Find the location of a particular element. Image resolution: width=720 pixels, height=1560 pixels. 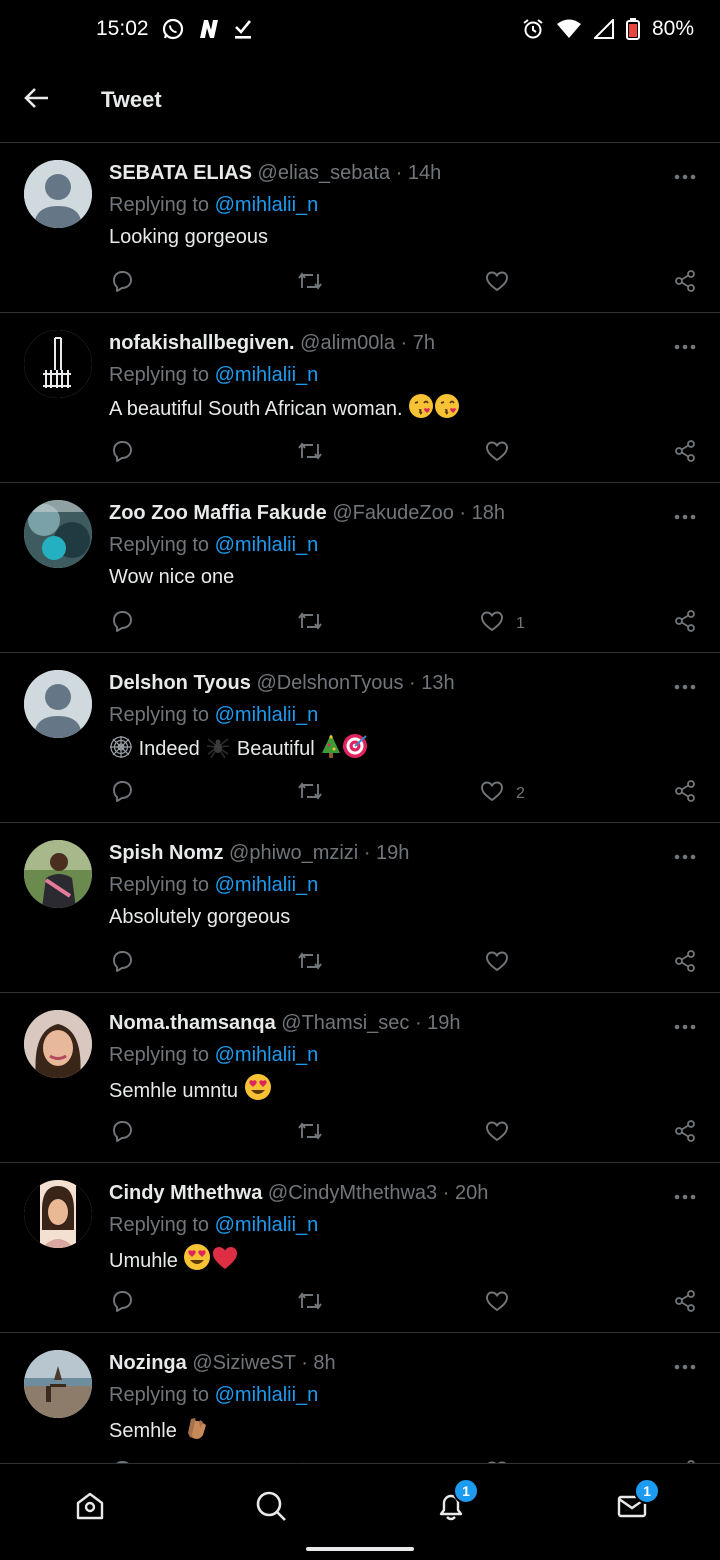

tweet-body: Semhle umntu is located at coordinates (404, 1091).